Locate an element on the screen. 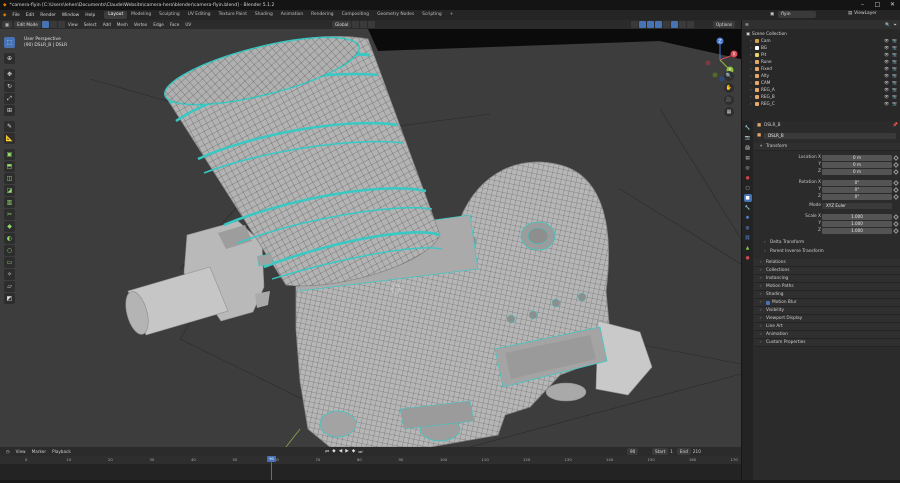 Image resolution: width=900 pixels, height=483 pixels. outliner-item: › BG 👁 📷 is located at coordinates (821, 47).